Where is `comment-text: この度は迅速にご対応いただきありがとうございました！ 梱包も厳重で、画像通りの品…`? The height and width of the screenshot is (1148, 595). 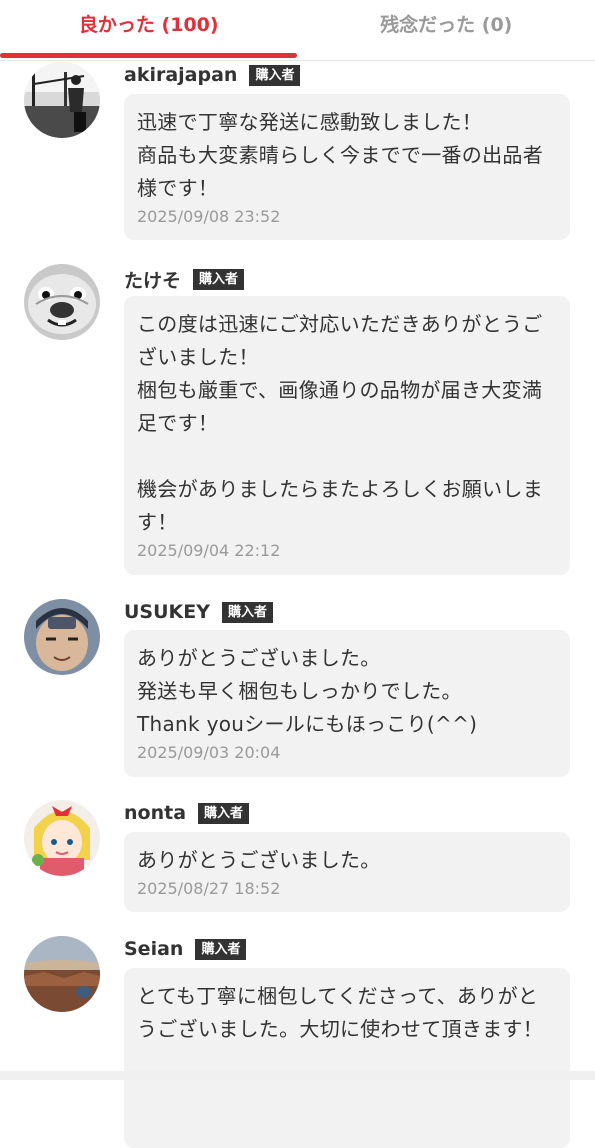 comment-text: この度は迅速にご対応いただきありがとうございました！ 梱包も厳重で、画像通りの品… is located at coordinates (346, 423).